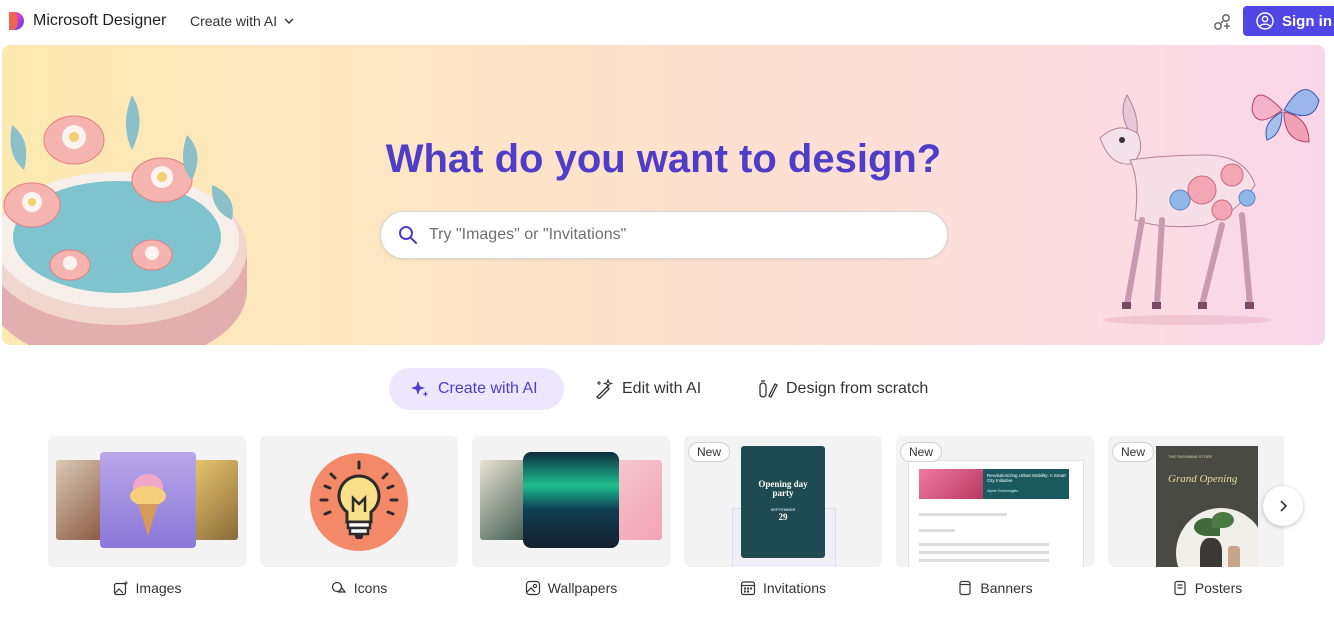  Describe the element at coordinates (783, 501) in the screenshot. I see `invitations-thumbnail: New Opening day party SEPTEMBER 29` at that location.